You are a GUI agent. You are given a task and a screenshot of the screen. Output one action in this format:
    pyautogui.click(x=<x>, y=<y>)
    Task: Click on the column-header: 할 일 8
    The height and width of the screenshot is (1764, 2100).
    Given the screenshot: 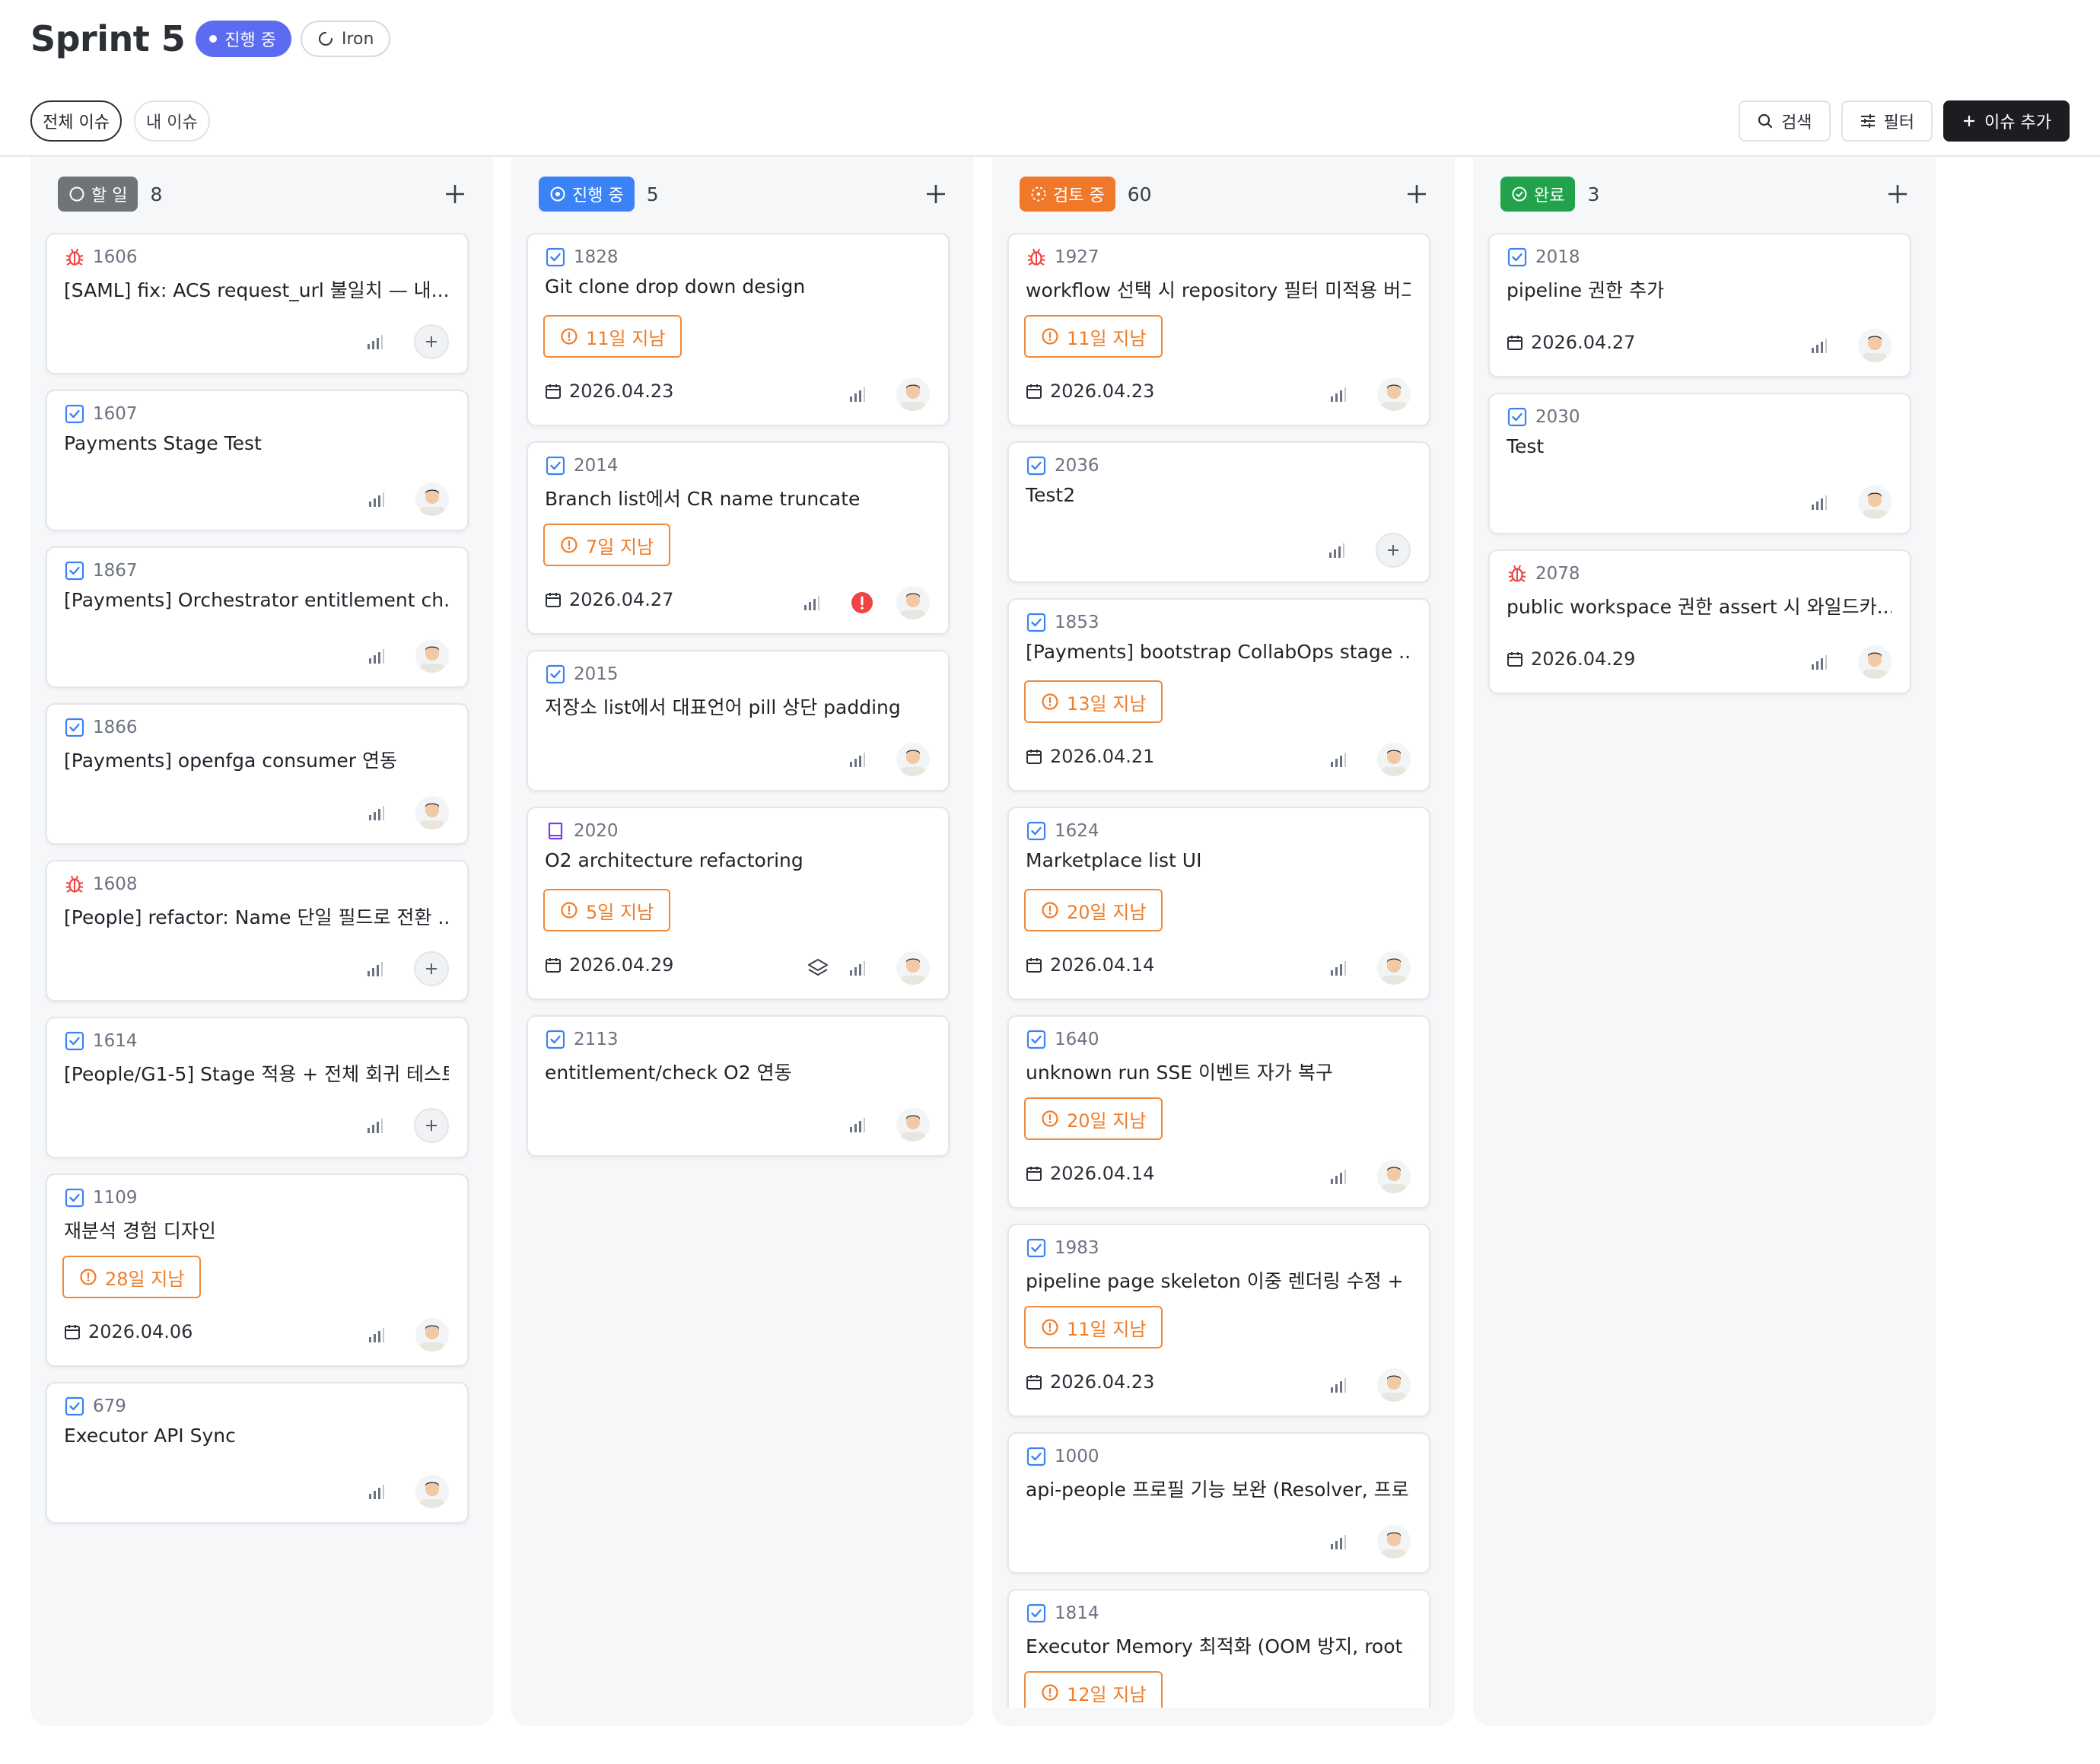 What is the action you would take?
    pyautogui.click(x=264, y=194)
    